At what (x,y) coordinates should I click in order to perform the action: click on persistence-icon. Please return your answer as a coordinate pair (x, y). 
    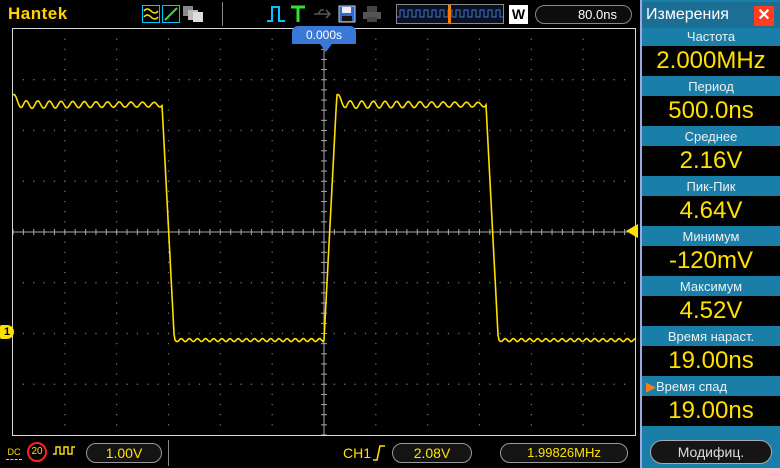
    Looking at the image, I should click on (193, 14).